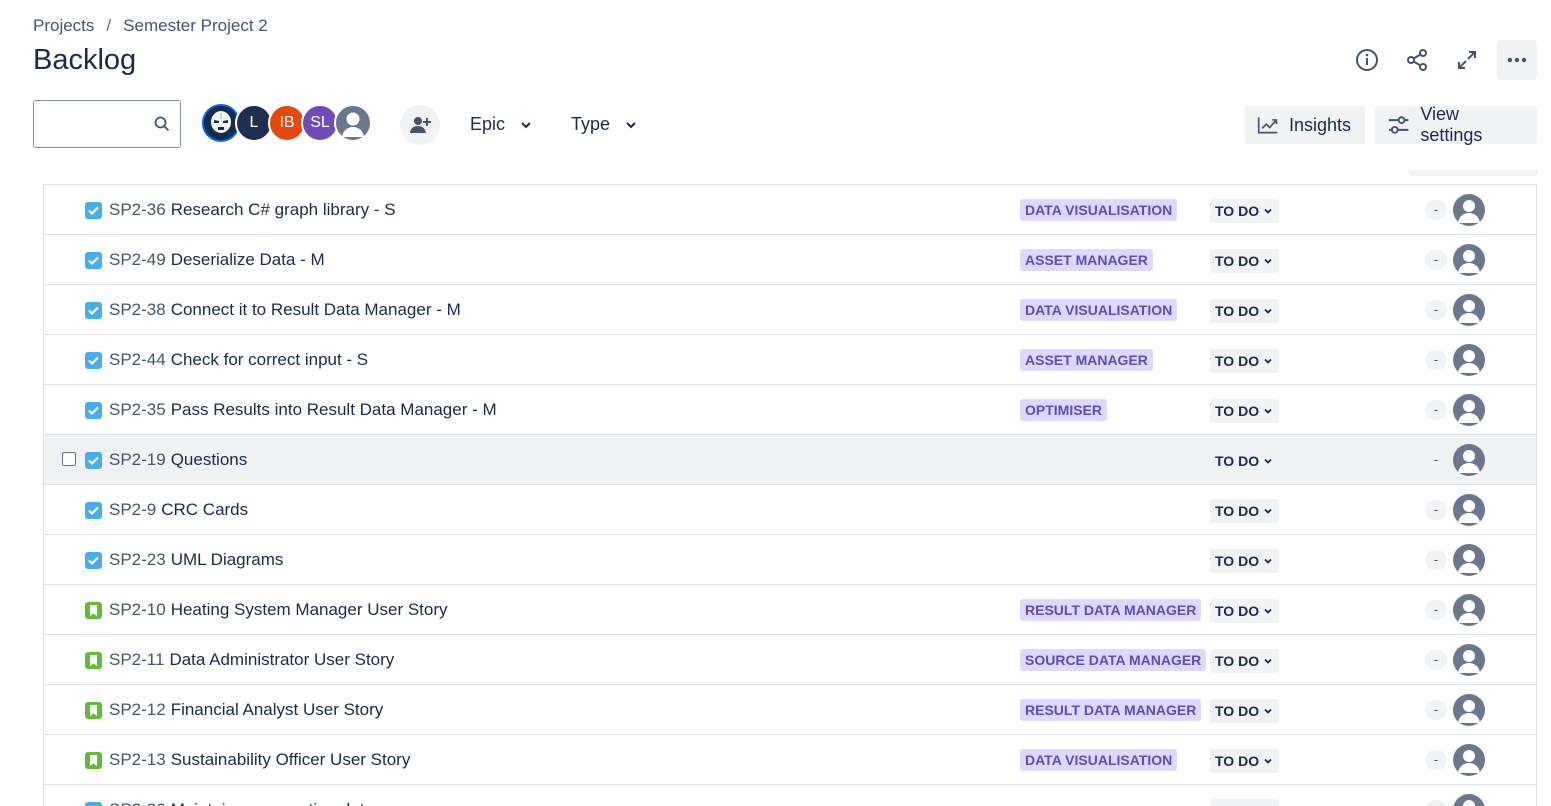  Describe the element at coordinates (248, 260) in the screenshot. I see `issue-summary: Deserialize Data - M` at that location.